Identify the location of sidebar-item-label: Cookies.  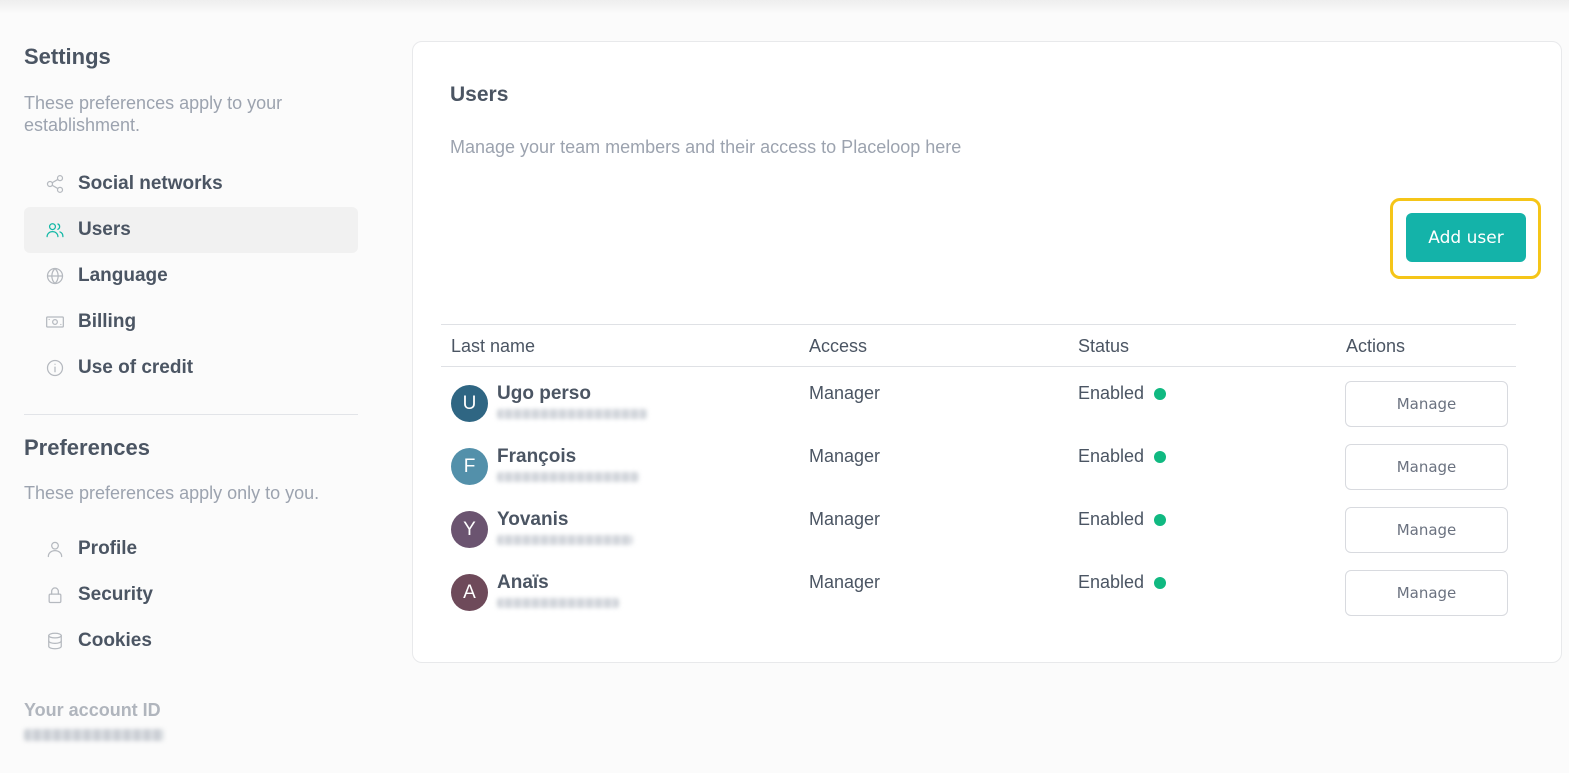
(115, 640).